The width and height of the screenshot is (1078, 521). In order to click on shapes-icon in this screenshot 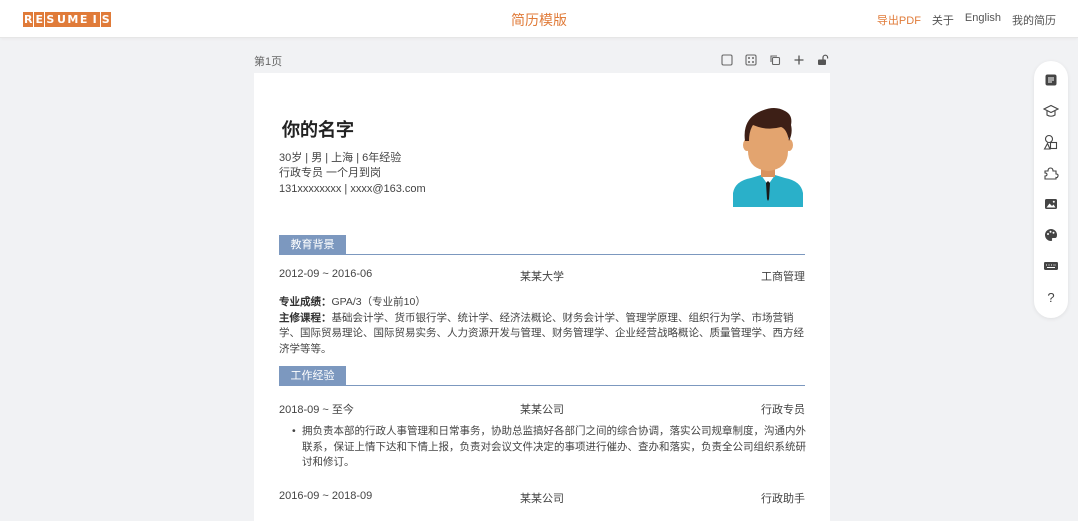, I will do `click(1051, 142)`.